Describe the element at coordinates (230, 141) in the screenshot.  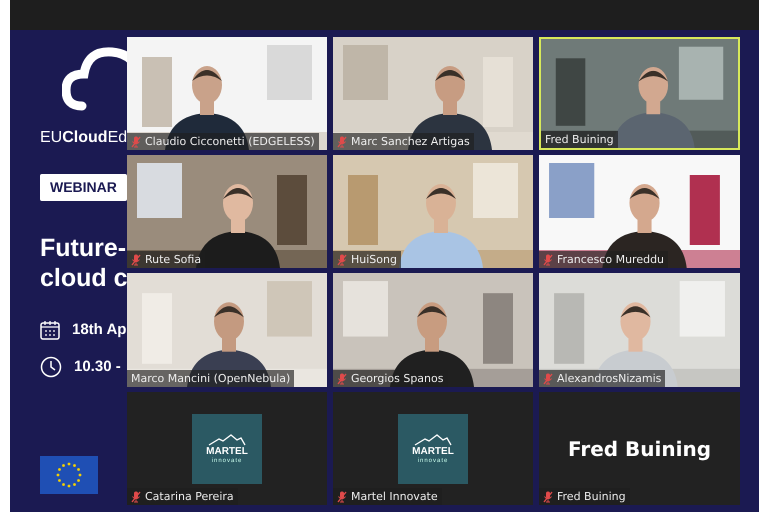
I see `participant-name: Claudio Cicconetti (EDGELESS)` at that location.